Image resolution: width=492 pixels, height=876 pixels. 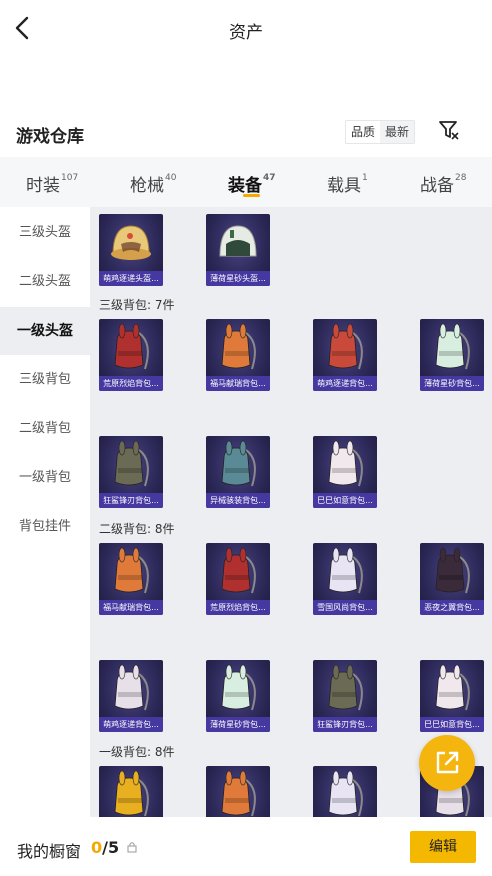 I want to click on sidebar: 三级头盔 二级头盔 一级头盔 三级背包 二级背包 一级背包 背包挂件, so click(x=45, y=512).